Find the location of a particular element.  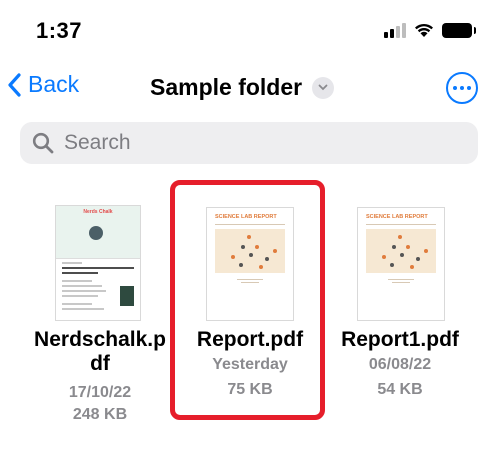

battery-icon is located at coordinates (459, 30).